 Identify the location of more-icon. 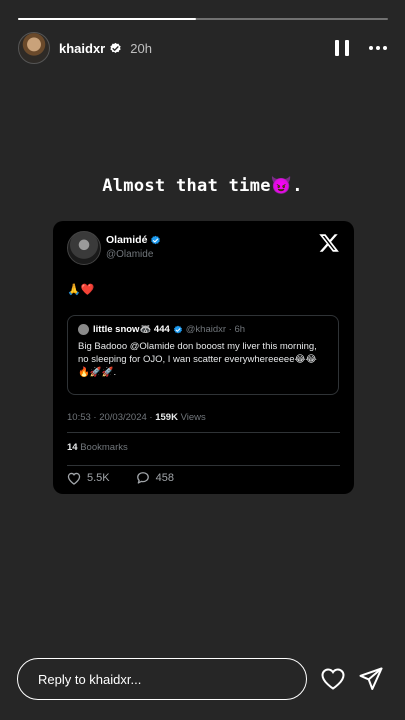
(378, 48).